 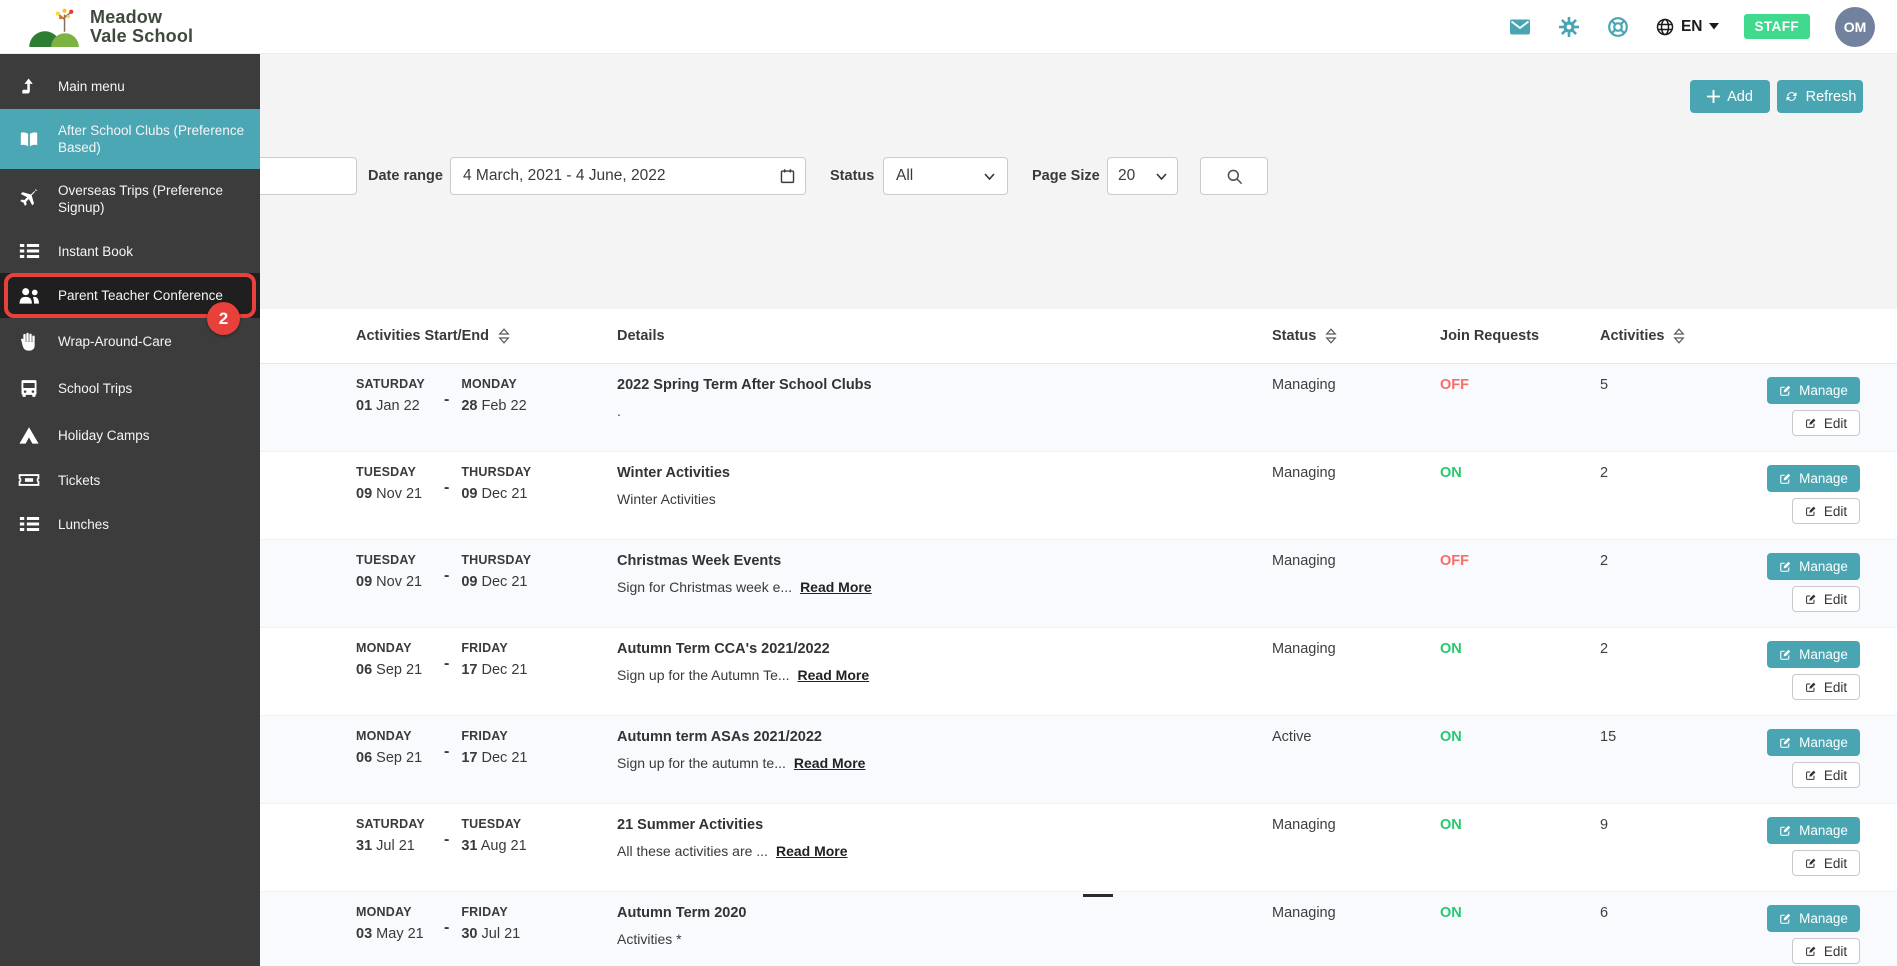 I want to click on column-status: Status, so click(x=1356, y=336).